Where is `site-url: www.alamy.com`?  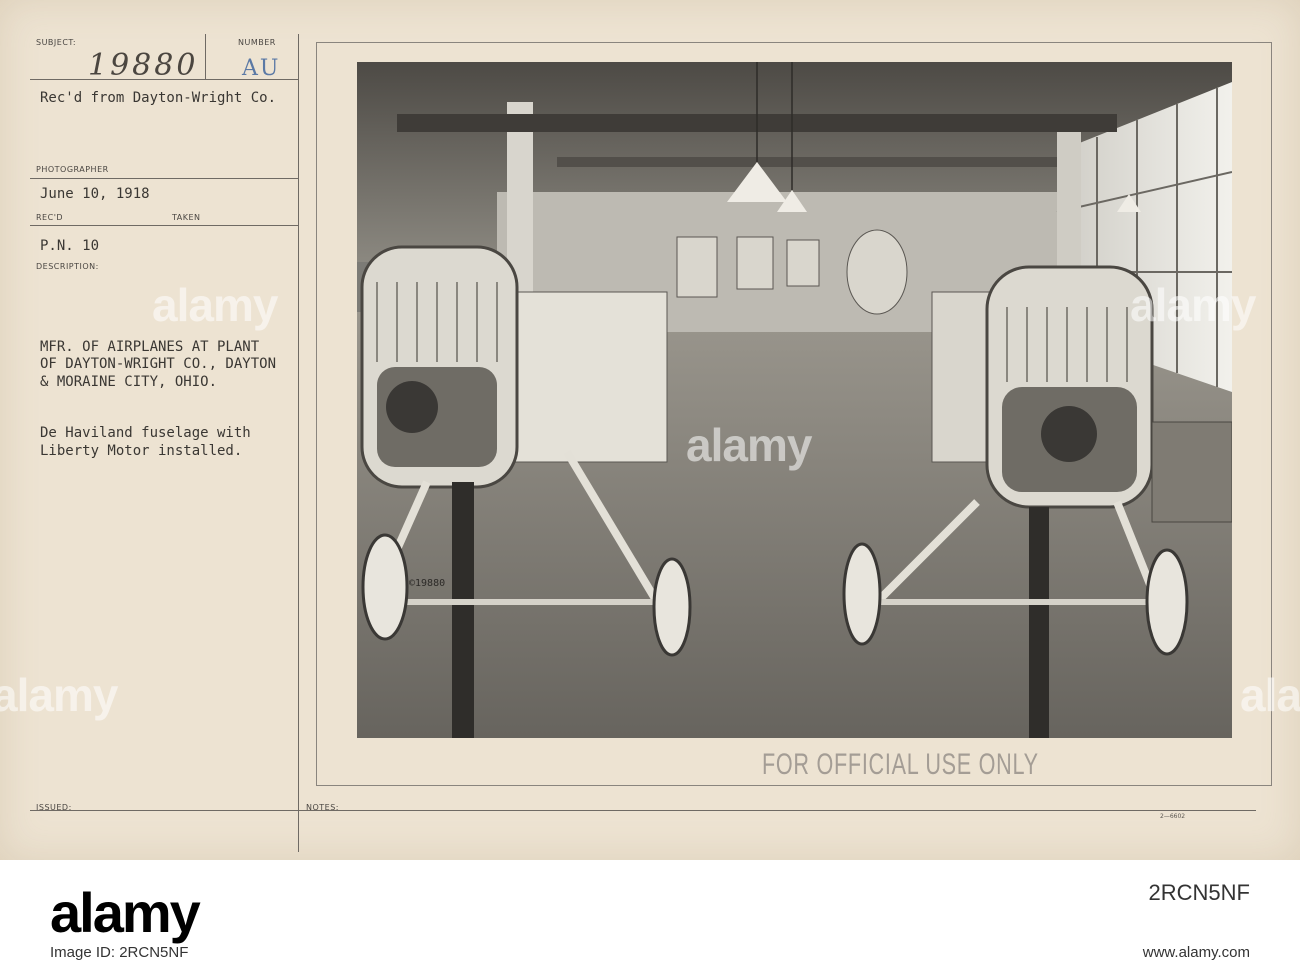 site-url: www.alamy.com is located at coordinates (1196, 952).